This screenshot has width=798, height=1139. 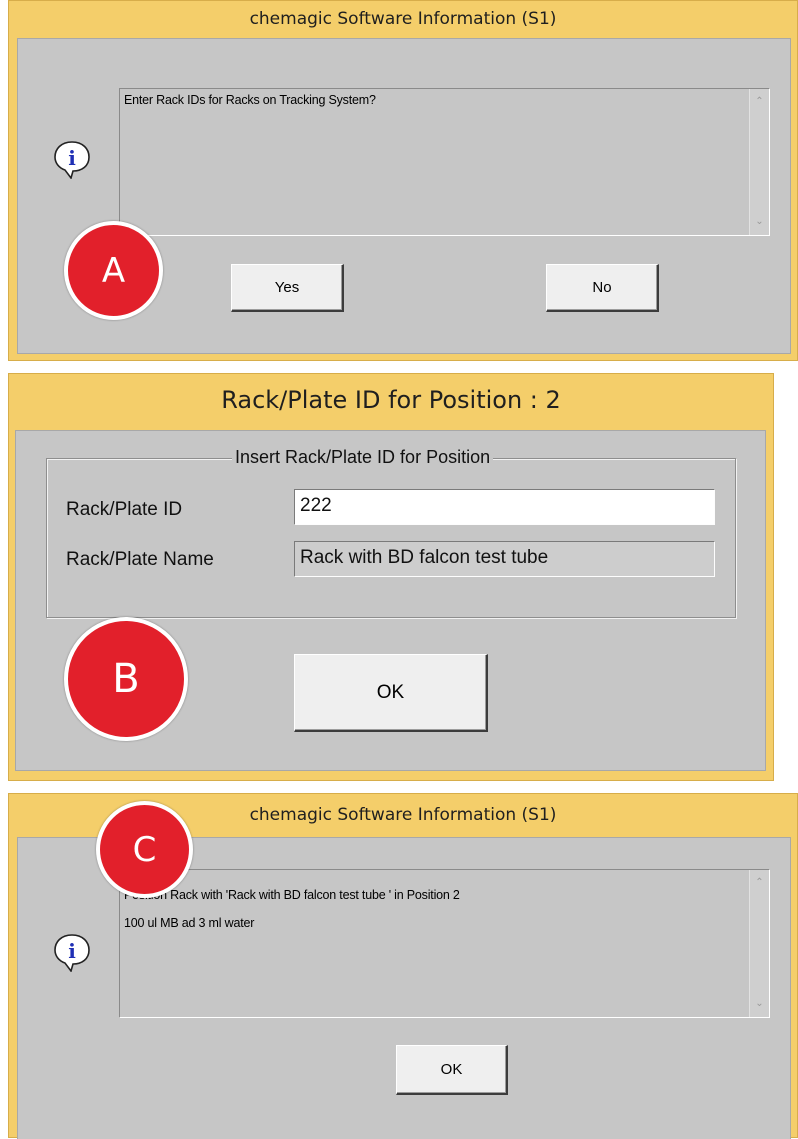 What do you see at coordinates (287, 288) in the screenshot?
I see `yes-button: Yes` at bounding box center [287, 288].